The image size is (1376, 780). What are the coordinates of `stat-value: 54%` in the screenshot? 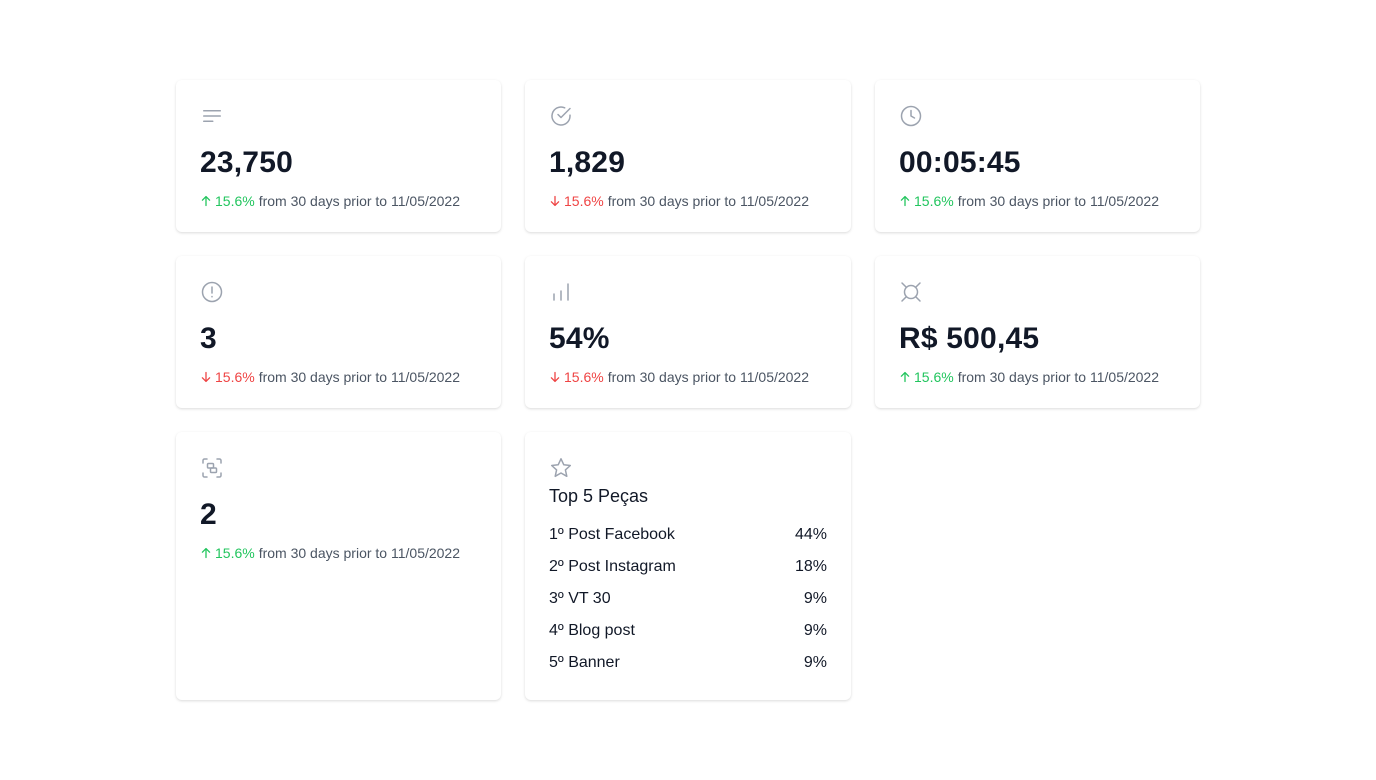 It's located at (579, 338).